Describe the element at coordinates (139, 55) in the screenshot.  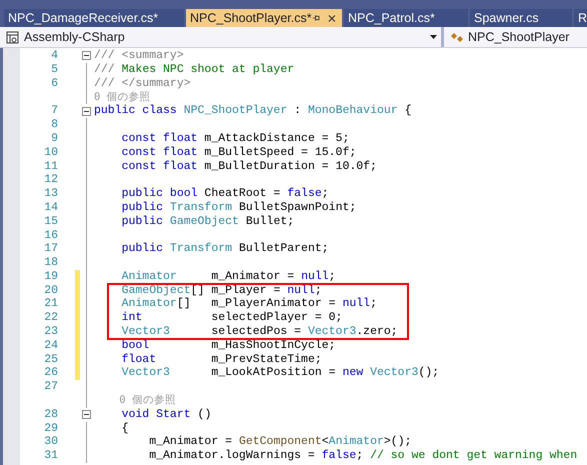
I see `doc-comment: /// <summary>` at that location.